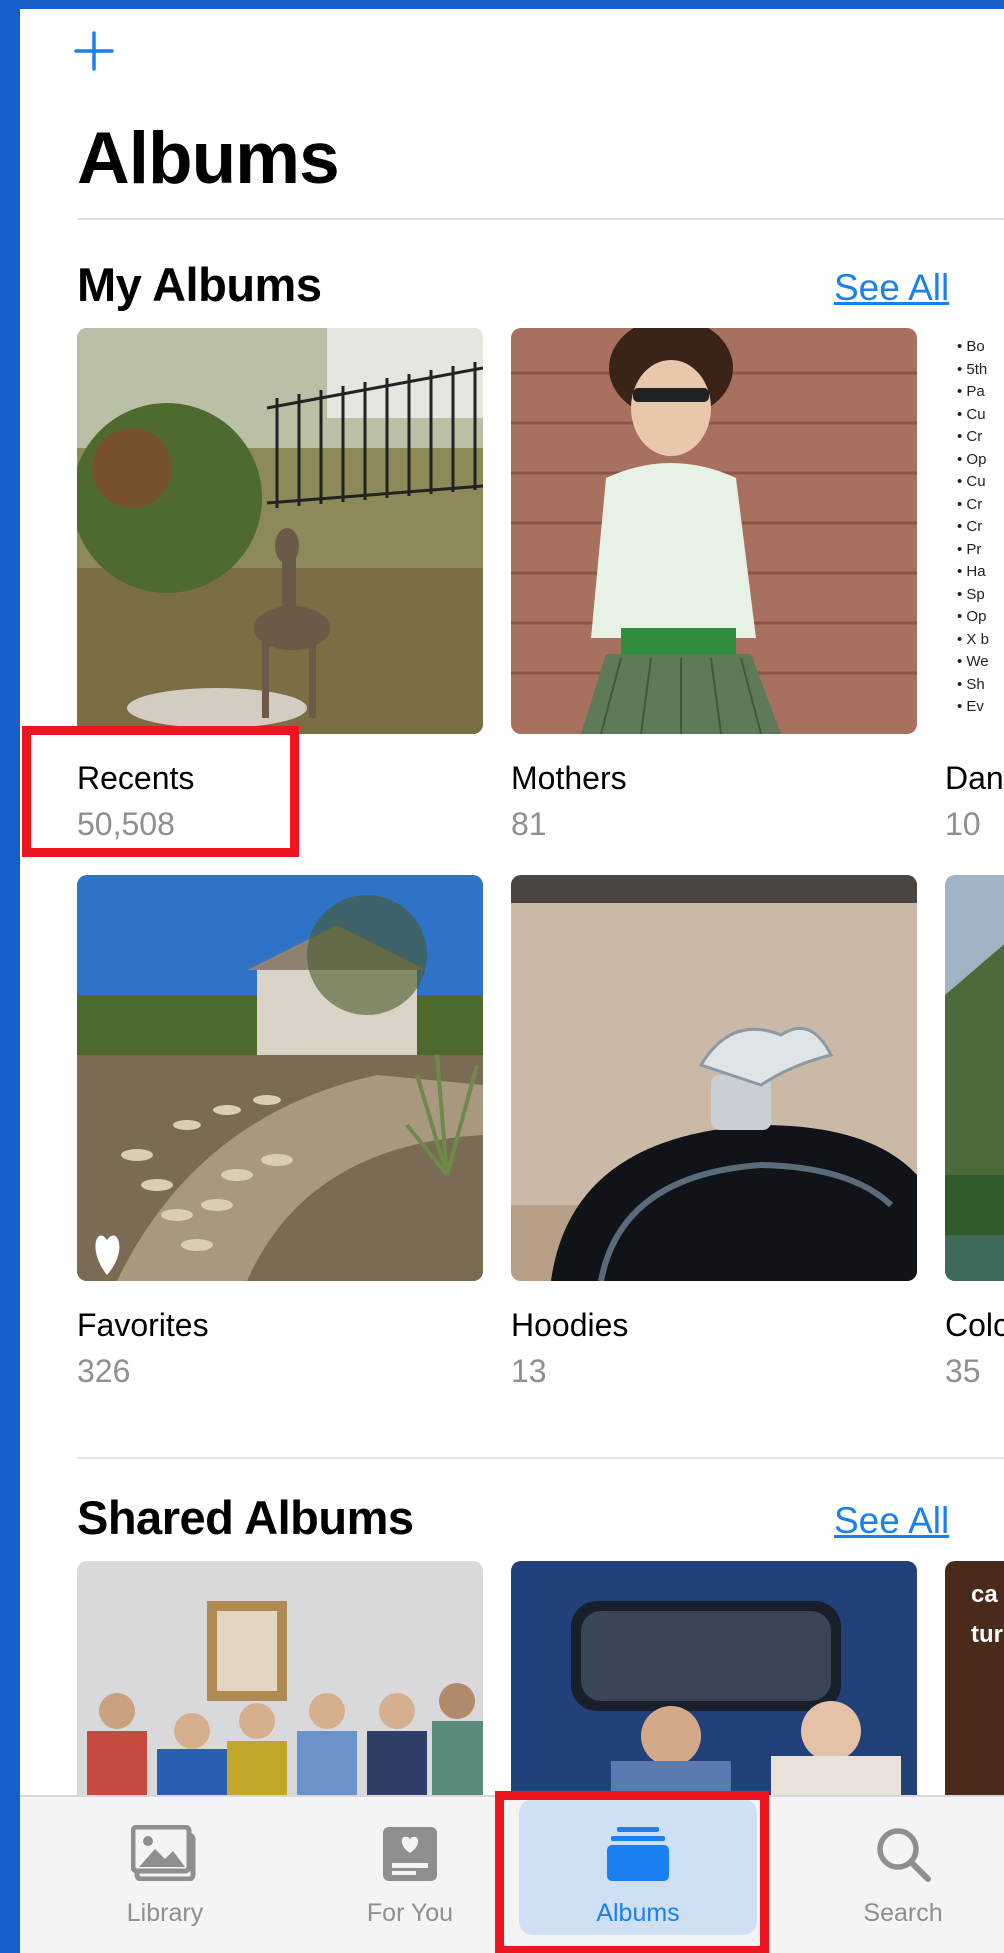 The height and width of the screenshot is (1953, 1004). I want to click on notes-line: • Pa, so click(971, 391).